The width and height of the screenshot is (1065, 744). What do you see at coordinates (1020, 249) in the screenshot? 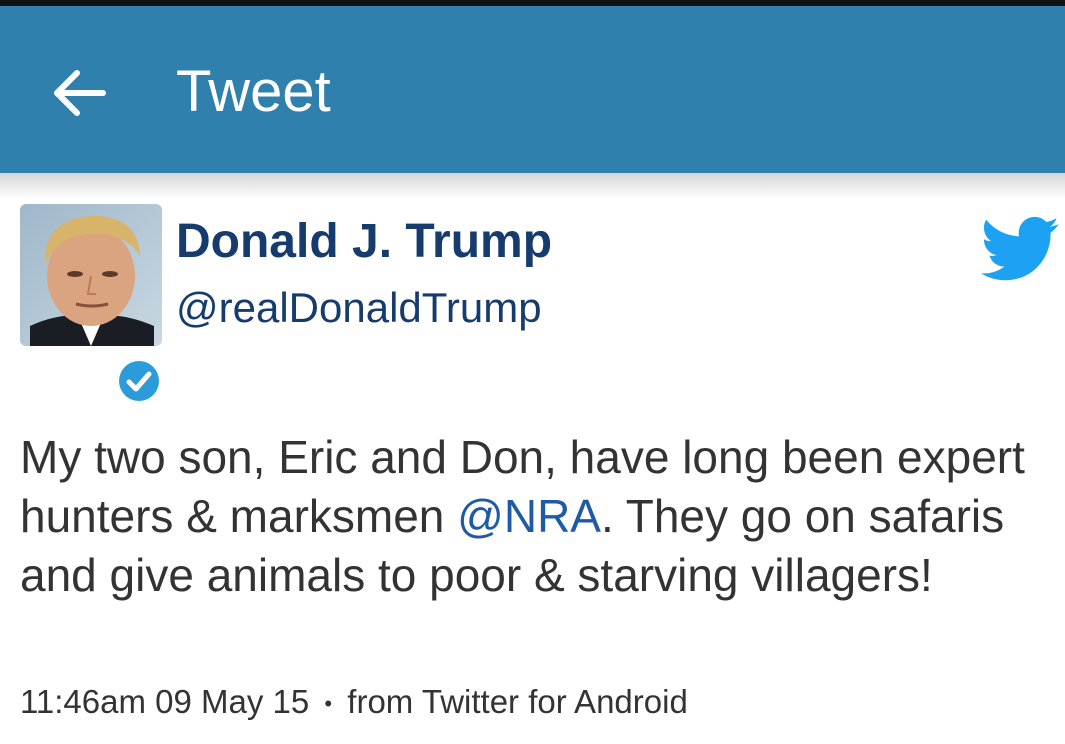
I see `twitter-bird-icon` at bounding box center [1020, 249].